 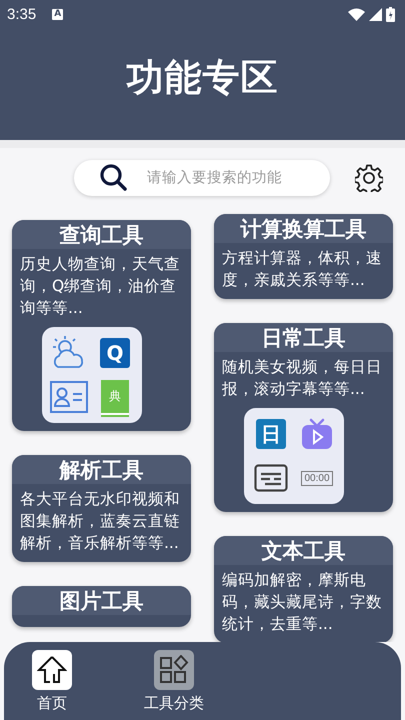 I want to click on card-title: 查询工具, so click(x=102, y=235).